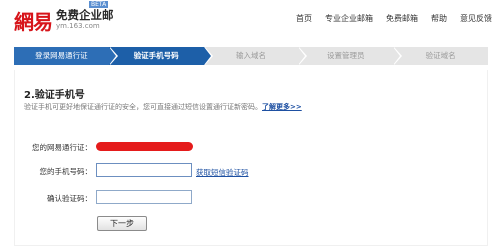 The height and width of the screenshot is (246, 500). I want to click on step-verify-phone: 验证手机号码, so click(160, 56).